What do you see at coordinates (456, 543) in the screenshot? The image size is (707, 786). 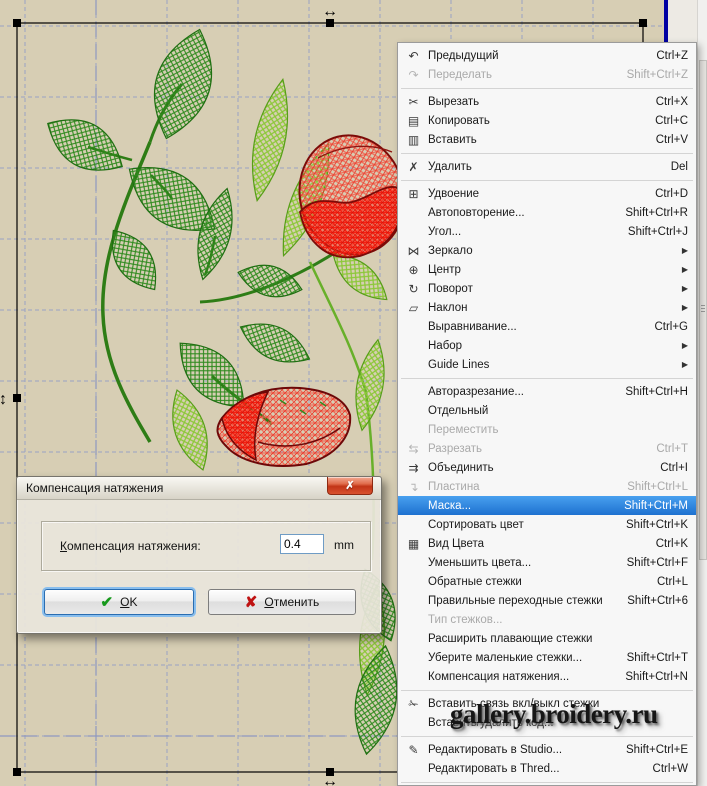 I see `menu-item-label: Вид Цвета` at bounding box center [456, 543].